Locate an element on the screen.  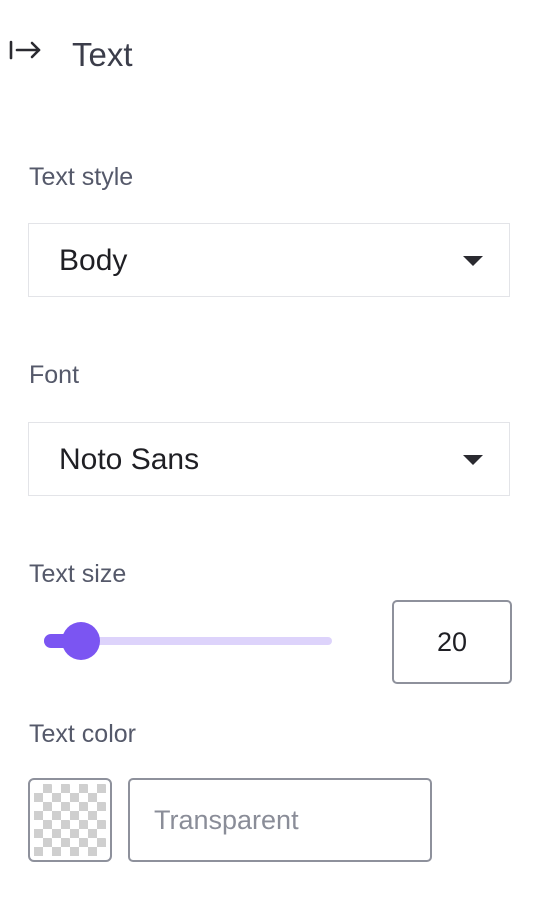
collapse-panel-button is located at coordinates (26, 52).